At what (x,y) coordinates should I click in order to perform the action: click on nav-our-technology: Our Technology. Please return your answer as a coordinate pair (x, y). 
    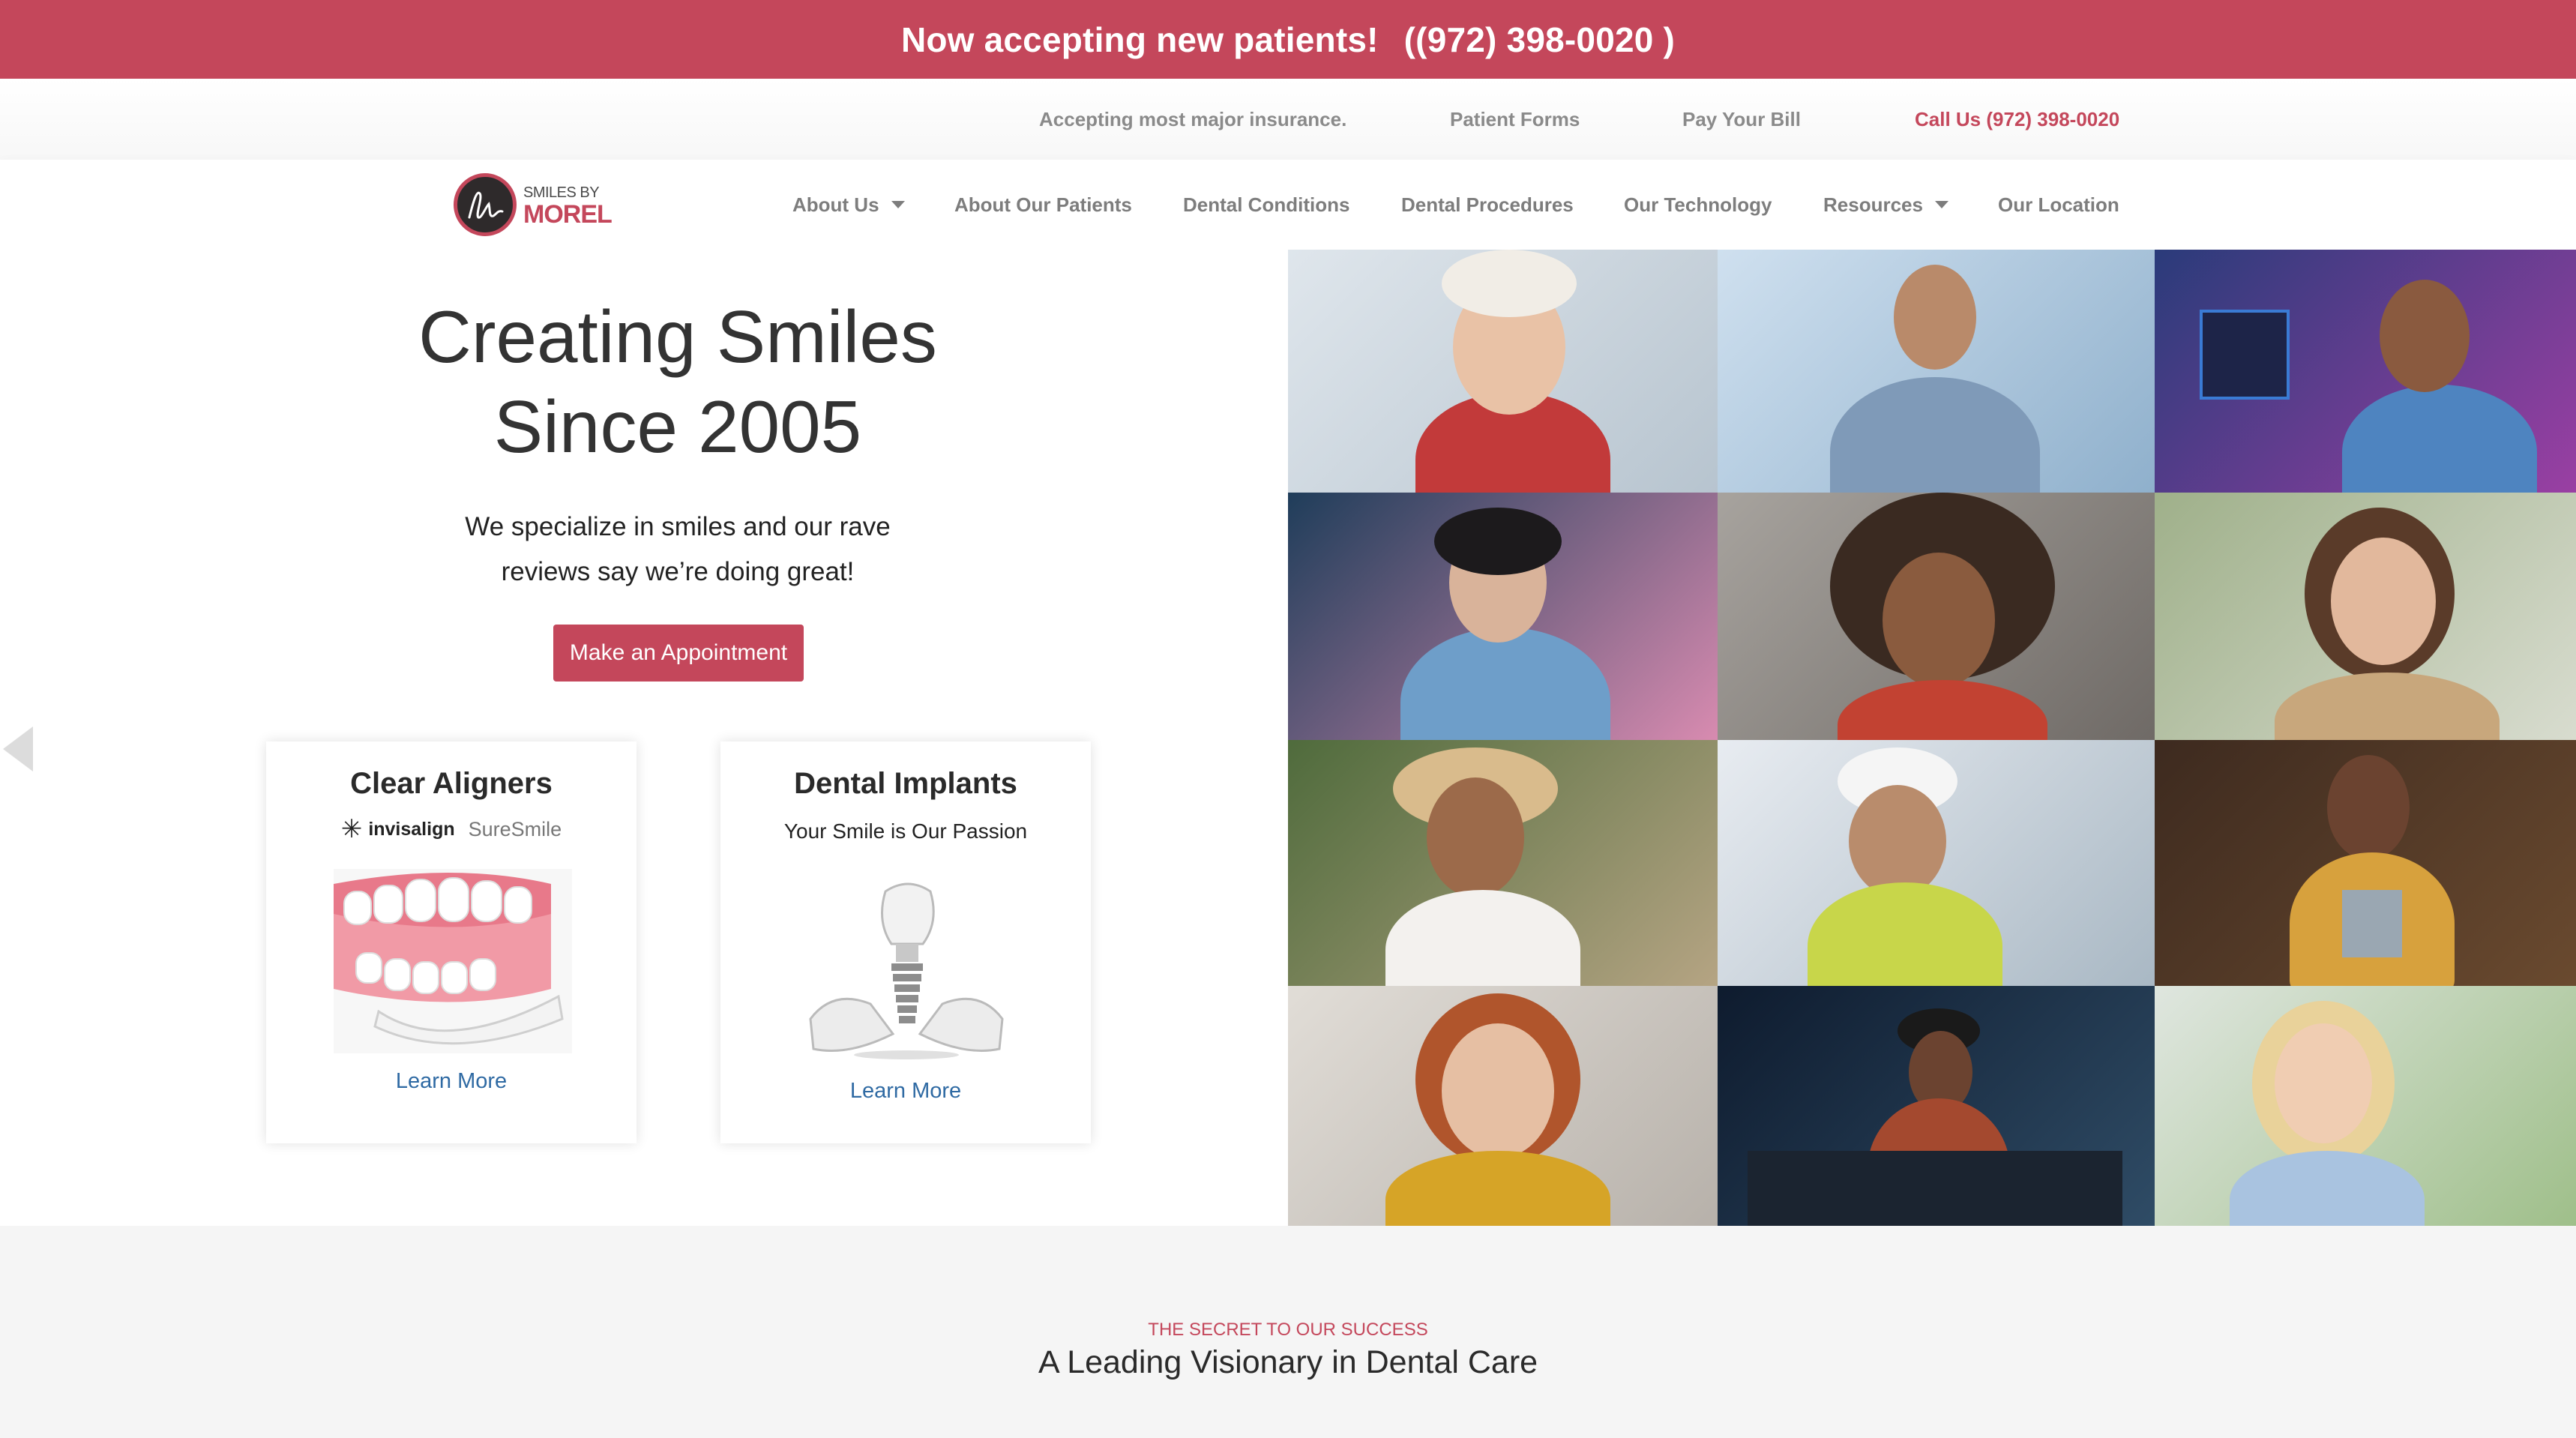
    Looking at the image, I should click on (1698, 205).